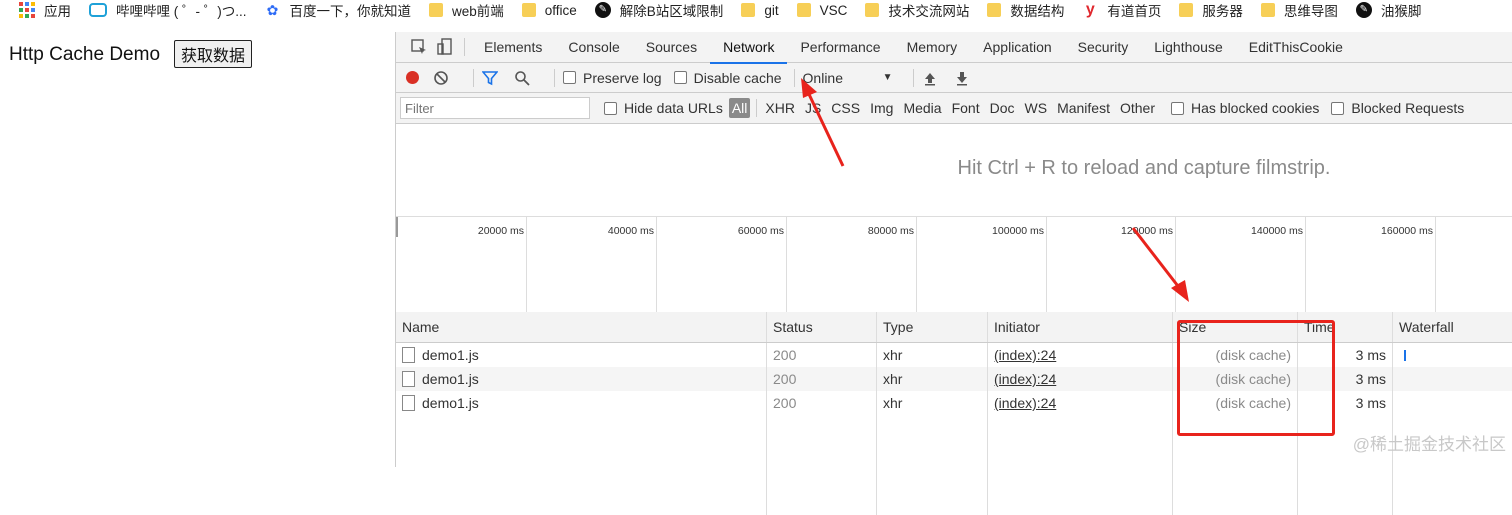  I want to click on type-filter-xhr: XHR, so click(780, 108).